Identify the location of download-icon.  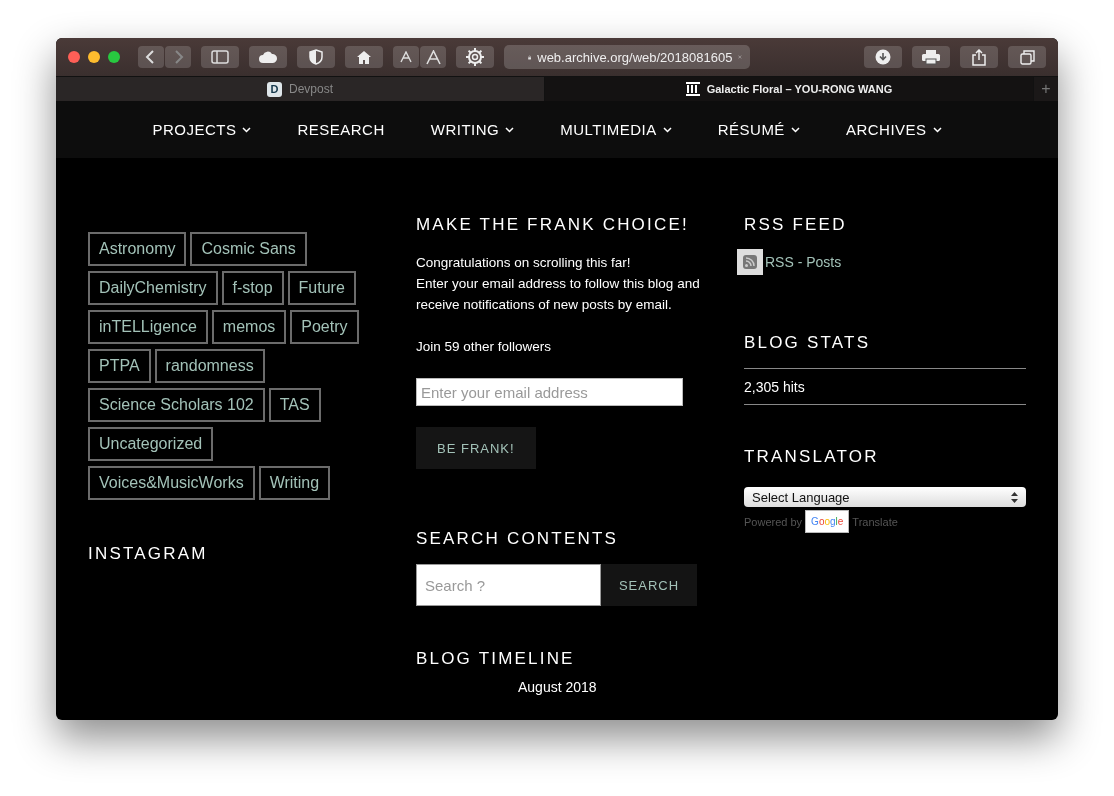
(883, 57).